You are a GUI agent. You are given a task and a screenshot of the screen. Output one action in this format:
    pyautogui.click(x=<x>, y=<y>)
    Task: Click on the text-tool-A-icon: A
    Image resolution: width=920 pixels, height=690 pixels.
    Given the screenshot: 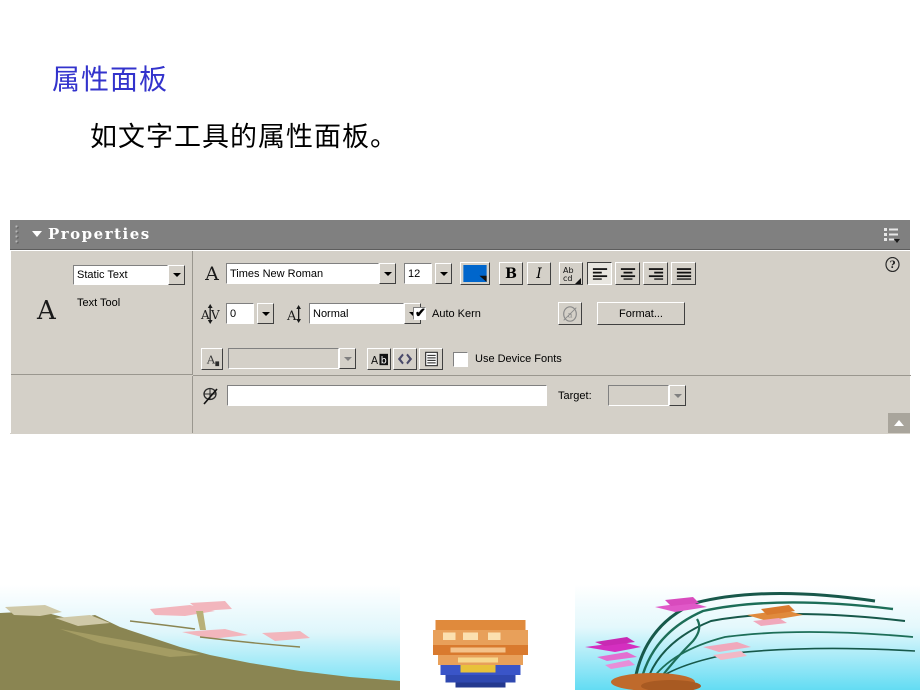 What is the action you would take?
    pyautogui.click(x=46, y=311)
    